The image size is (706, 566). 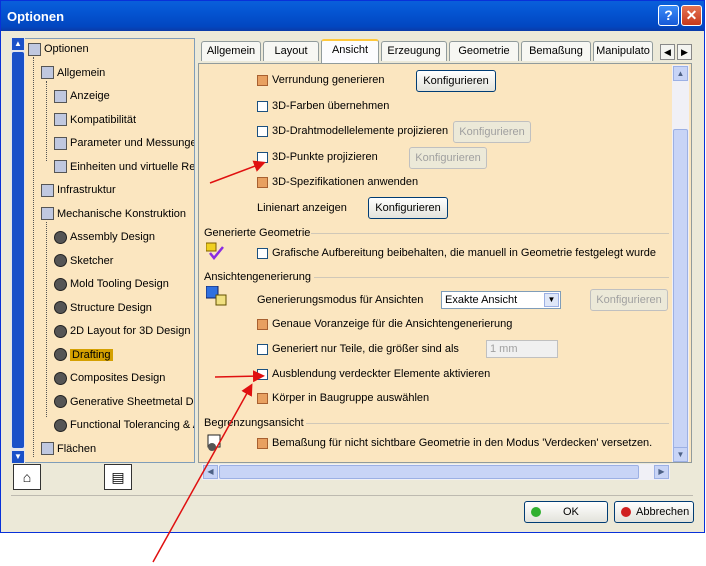 What do you see at coordinates (209, 361) in the screenshot?
I see `annotation-arrows` at bounding box center [209, 361].